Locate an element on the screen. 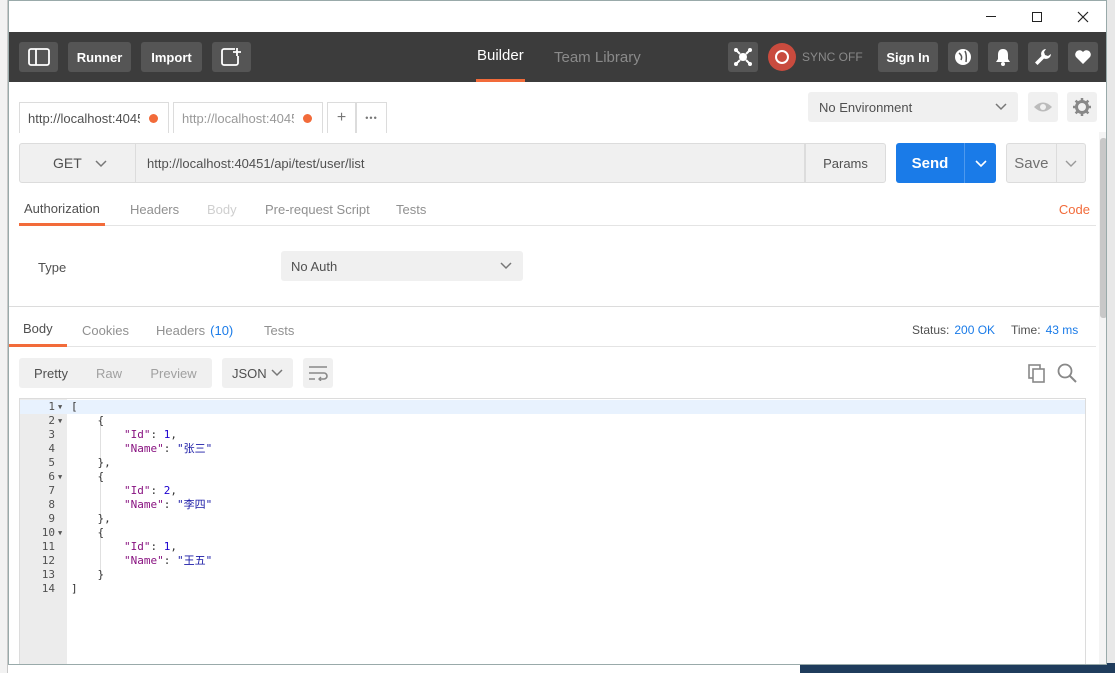  close-icon is located at coordinates (1083, 16).